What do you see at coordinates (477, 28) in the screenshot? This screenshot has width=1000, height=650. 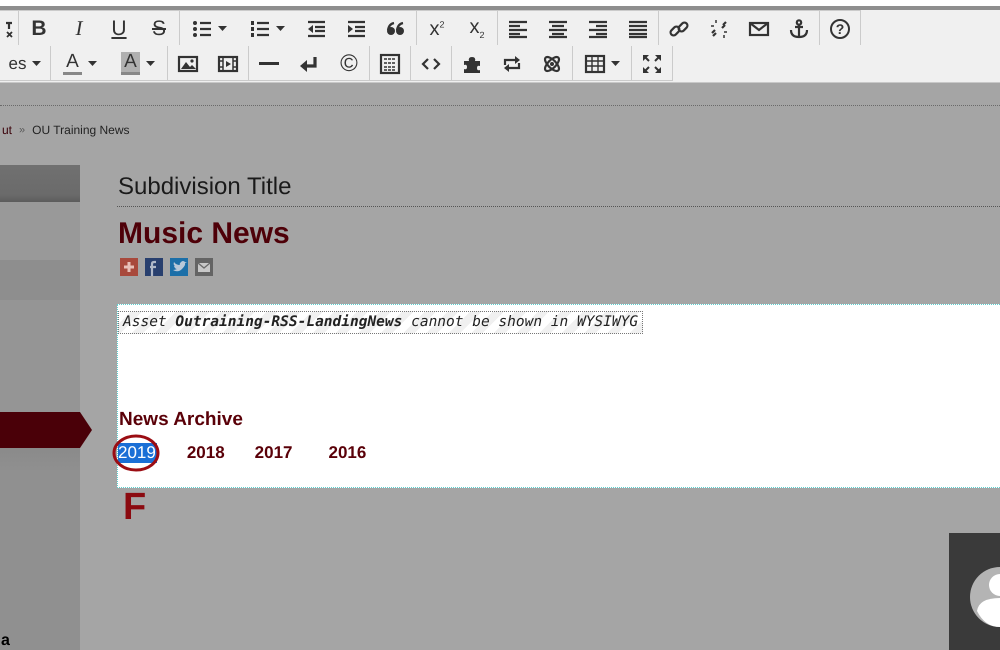 I see `format-button: x$_{2}$` at bounding box center [477, 28].